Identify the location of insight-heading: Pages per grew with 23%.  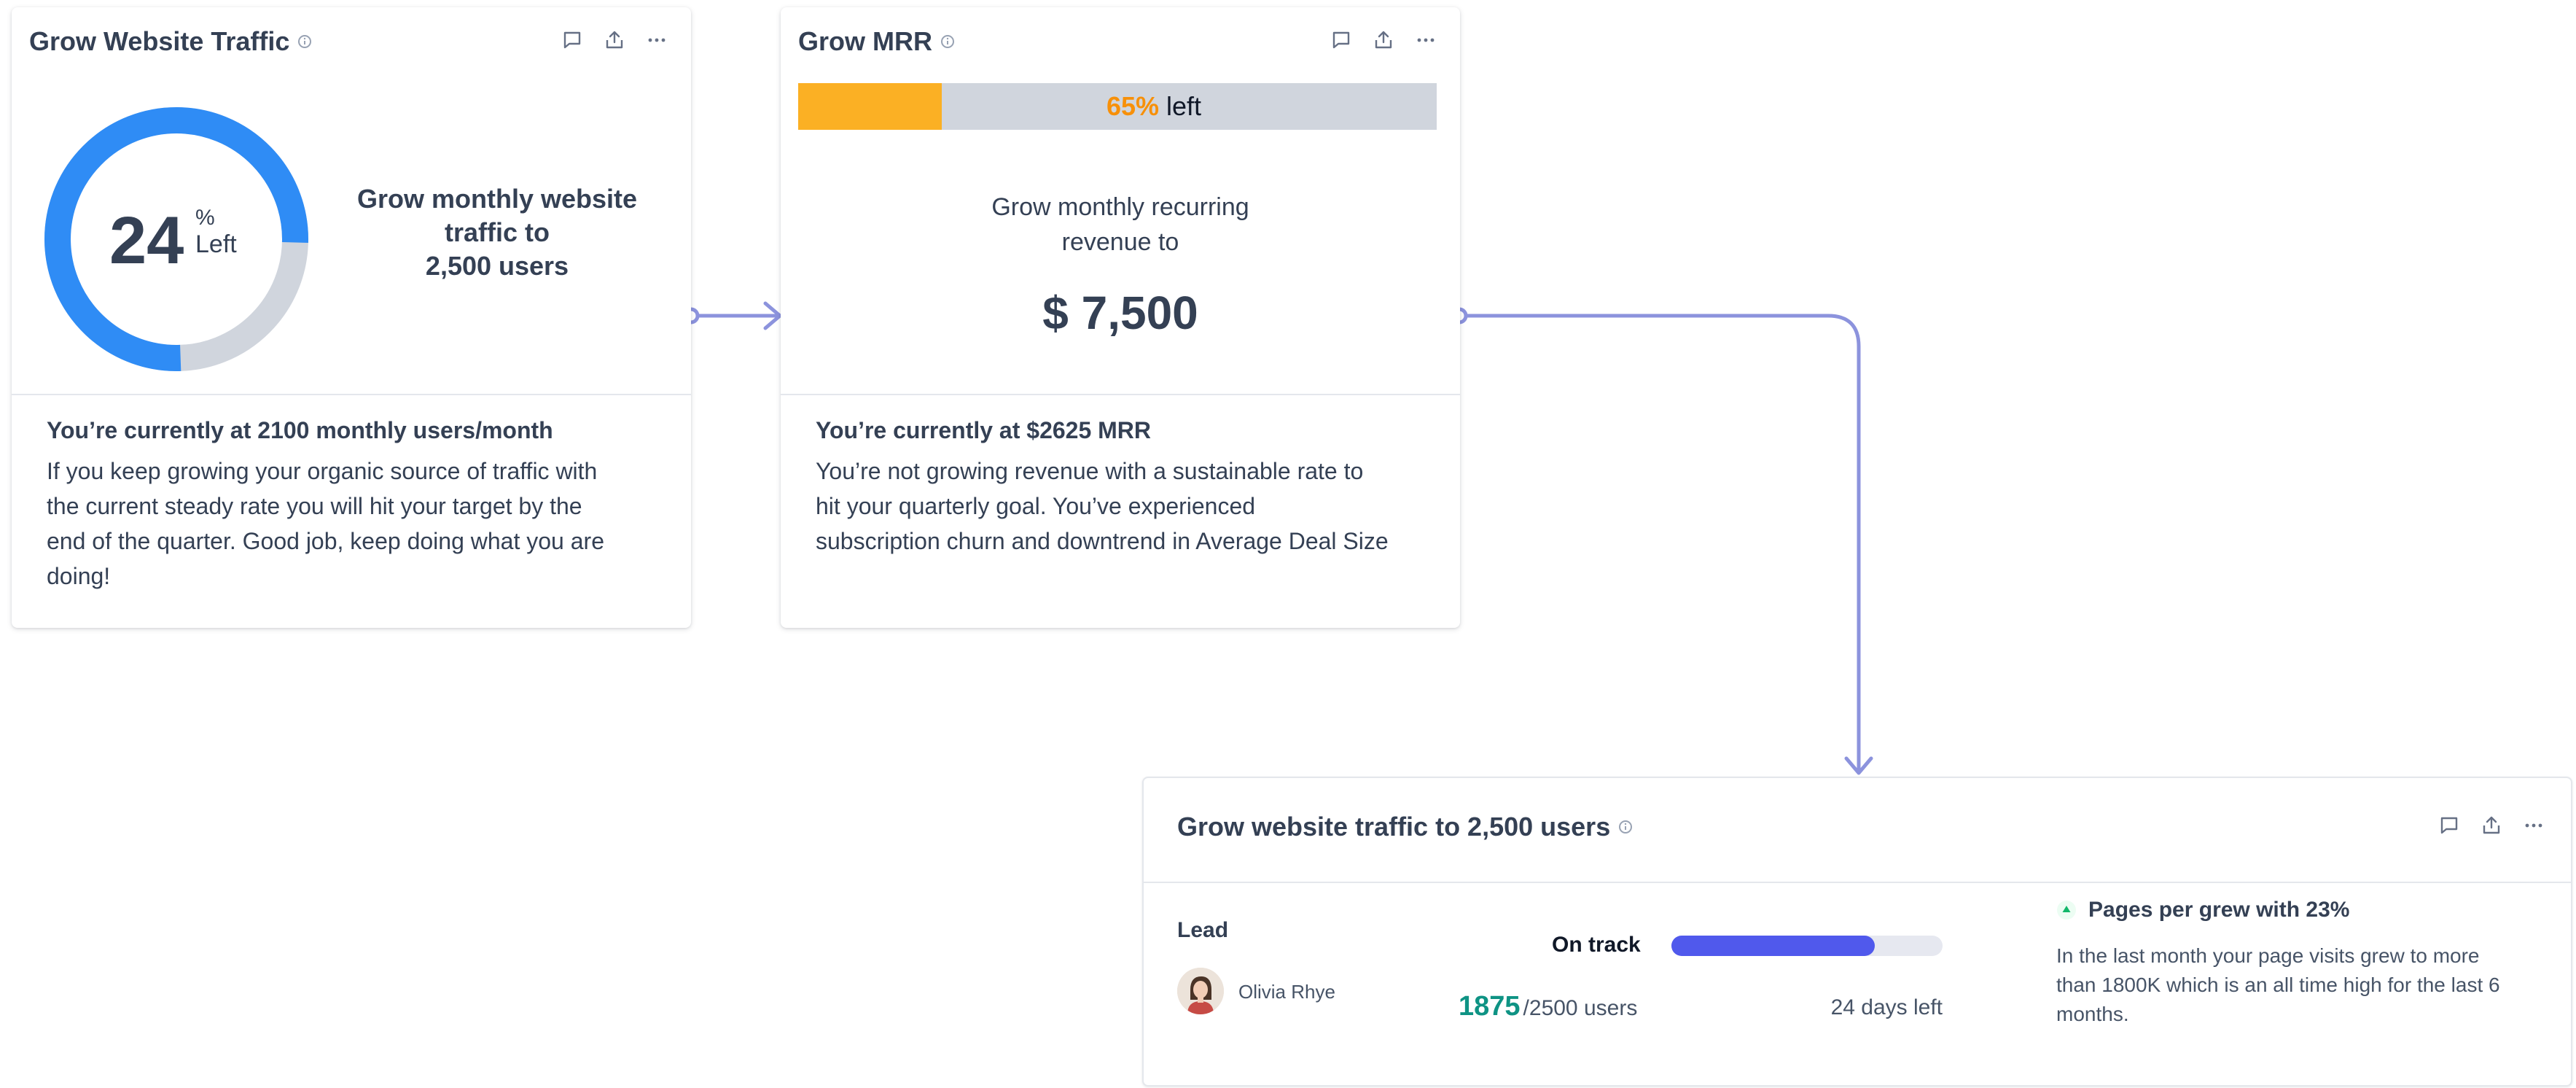
(2202, 910).